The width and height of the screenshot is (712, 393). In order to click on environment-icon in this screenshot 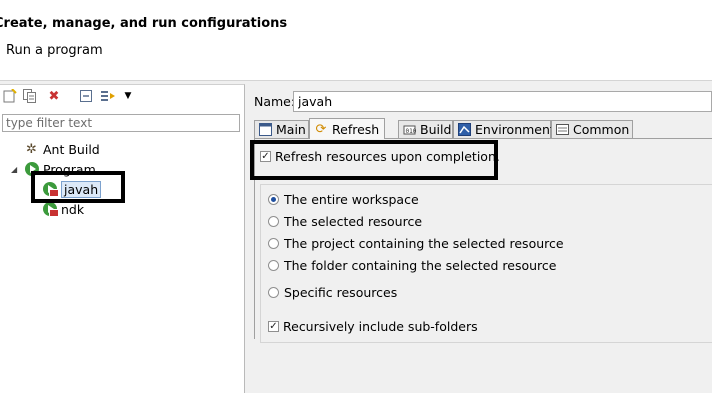, I will do `click(464, 130)`.